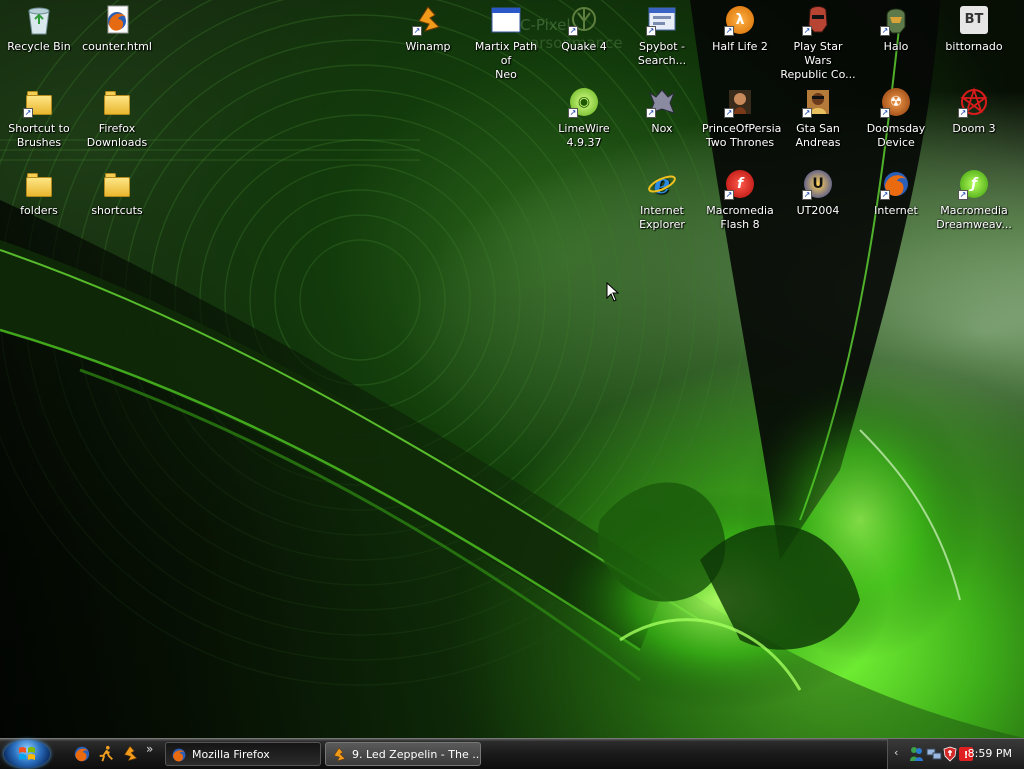  What do you see at coordinates (584, 135) in the screenshot?
I see `icon-label: LimeWire 4.9.37` at bounding box center [584, 135].